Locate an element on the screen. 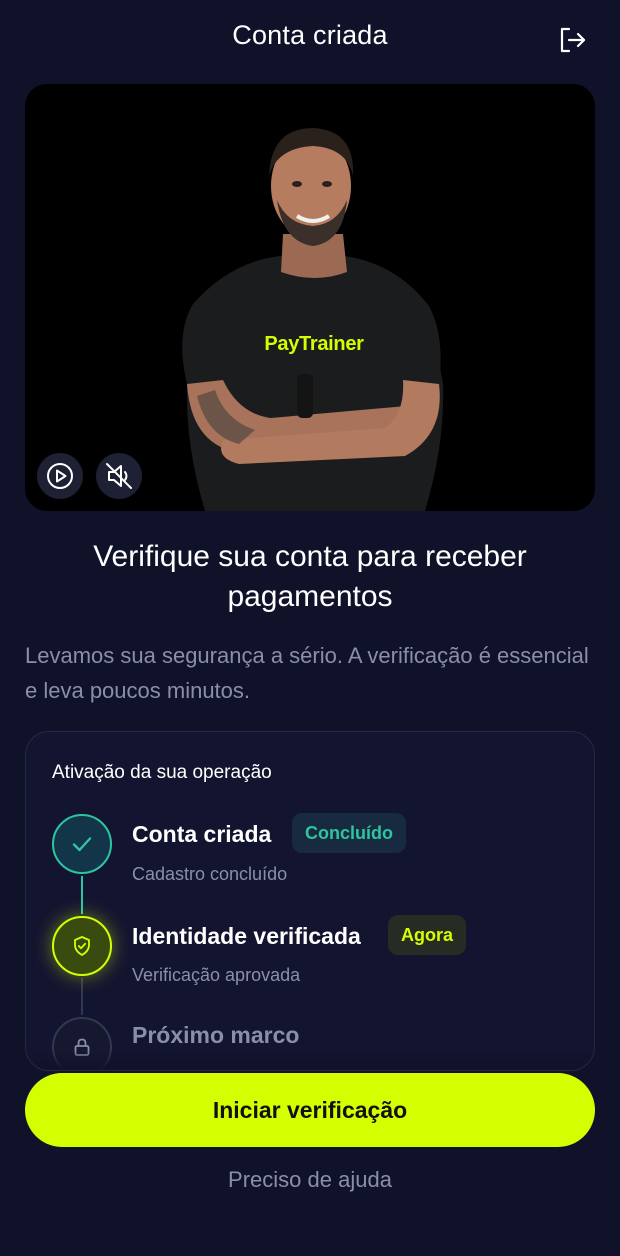 The height and width of the screenshot is (1256, 620). scroll-fade is located at coordinates (310, 1060).